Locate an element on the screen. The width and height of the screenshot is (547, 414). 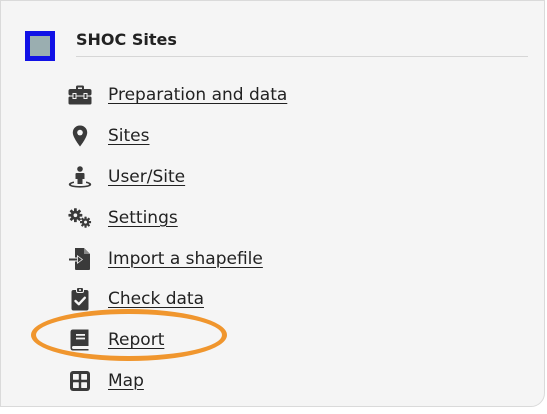
menu-item-check-data: Check data is located at coordinates (177, 299).